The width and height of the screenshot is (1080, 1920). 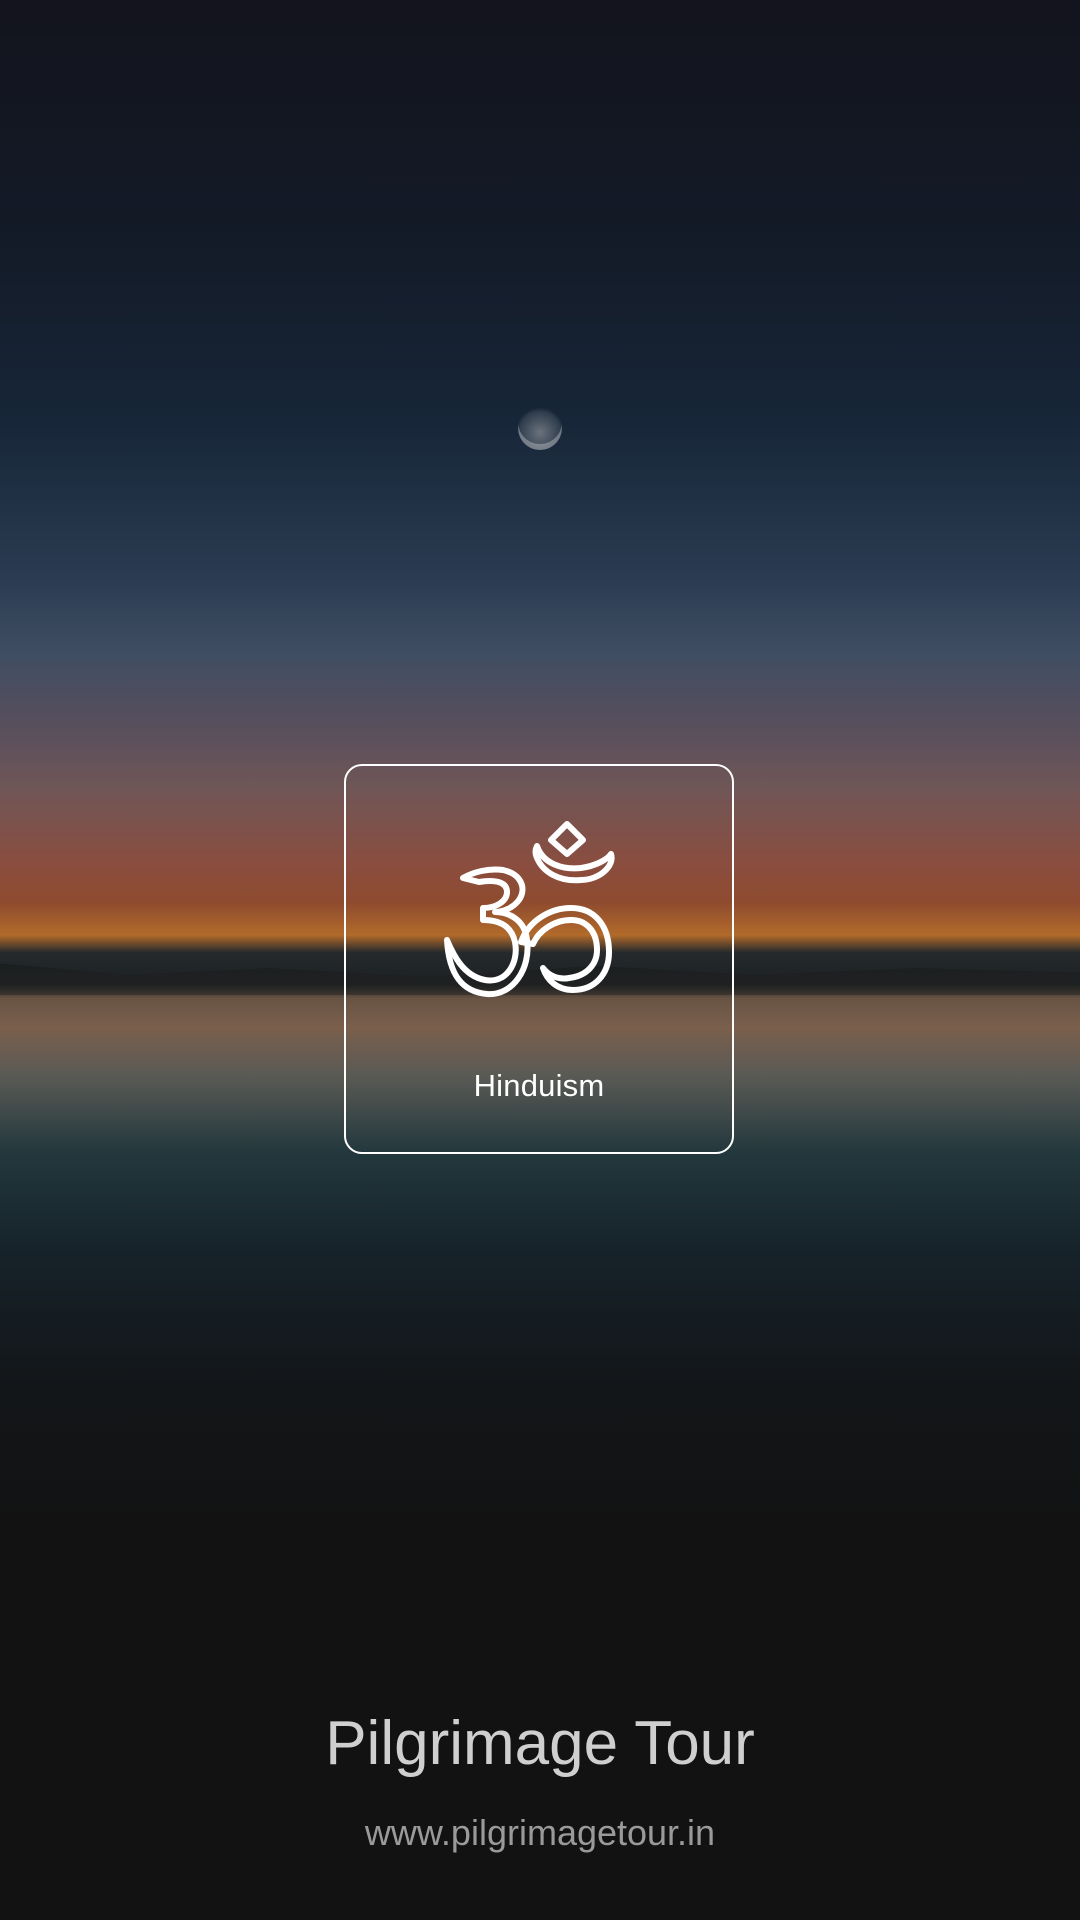 I want to click on om-icon, so click(x=529, y=909).